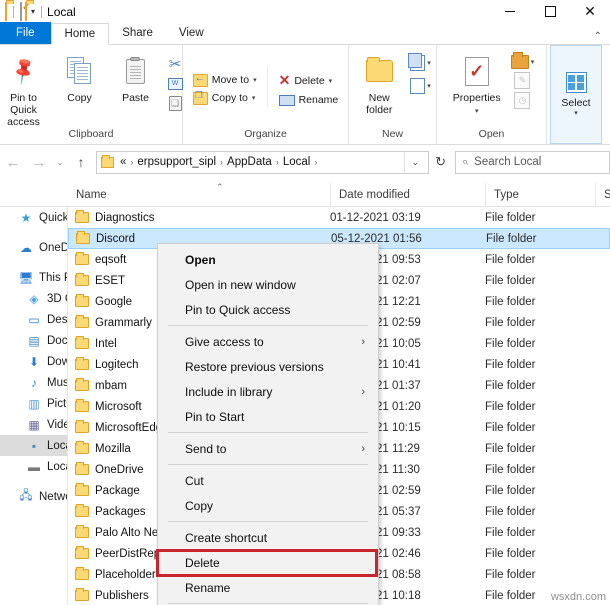 Image resolution: width=610 pixels, height=605 pixels. I want to click on select-grid-icon, so click(576, 82).